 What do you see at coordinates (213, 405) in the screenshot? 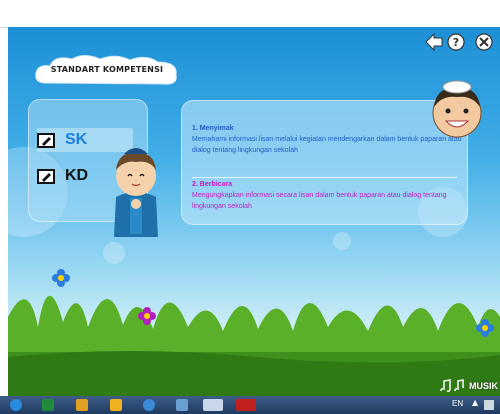
I see `window-icon` at bounding box center [213, 405].